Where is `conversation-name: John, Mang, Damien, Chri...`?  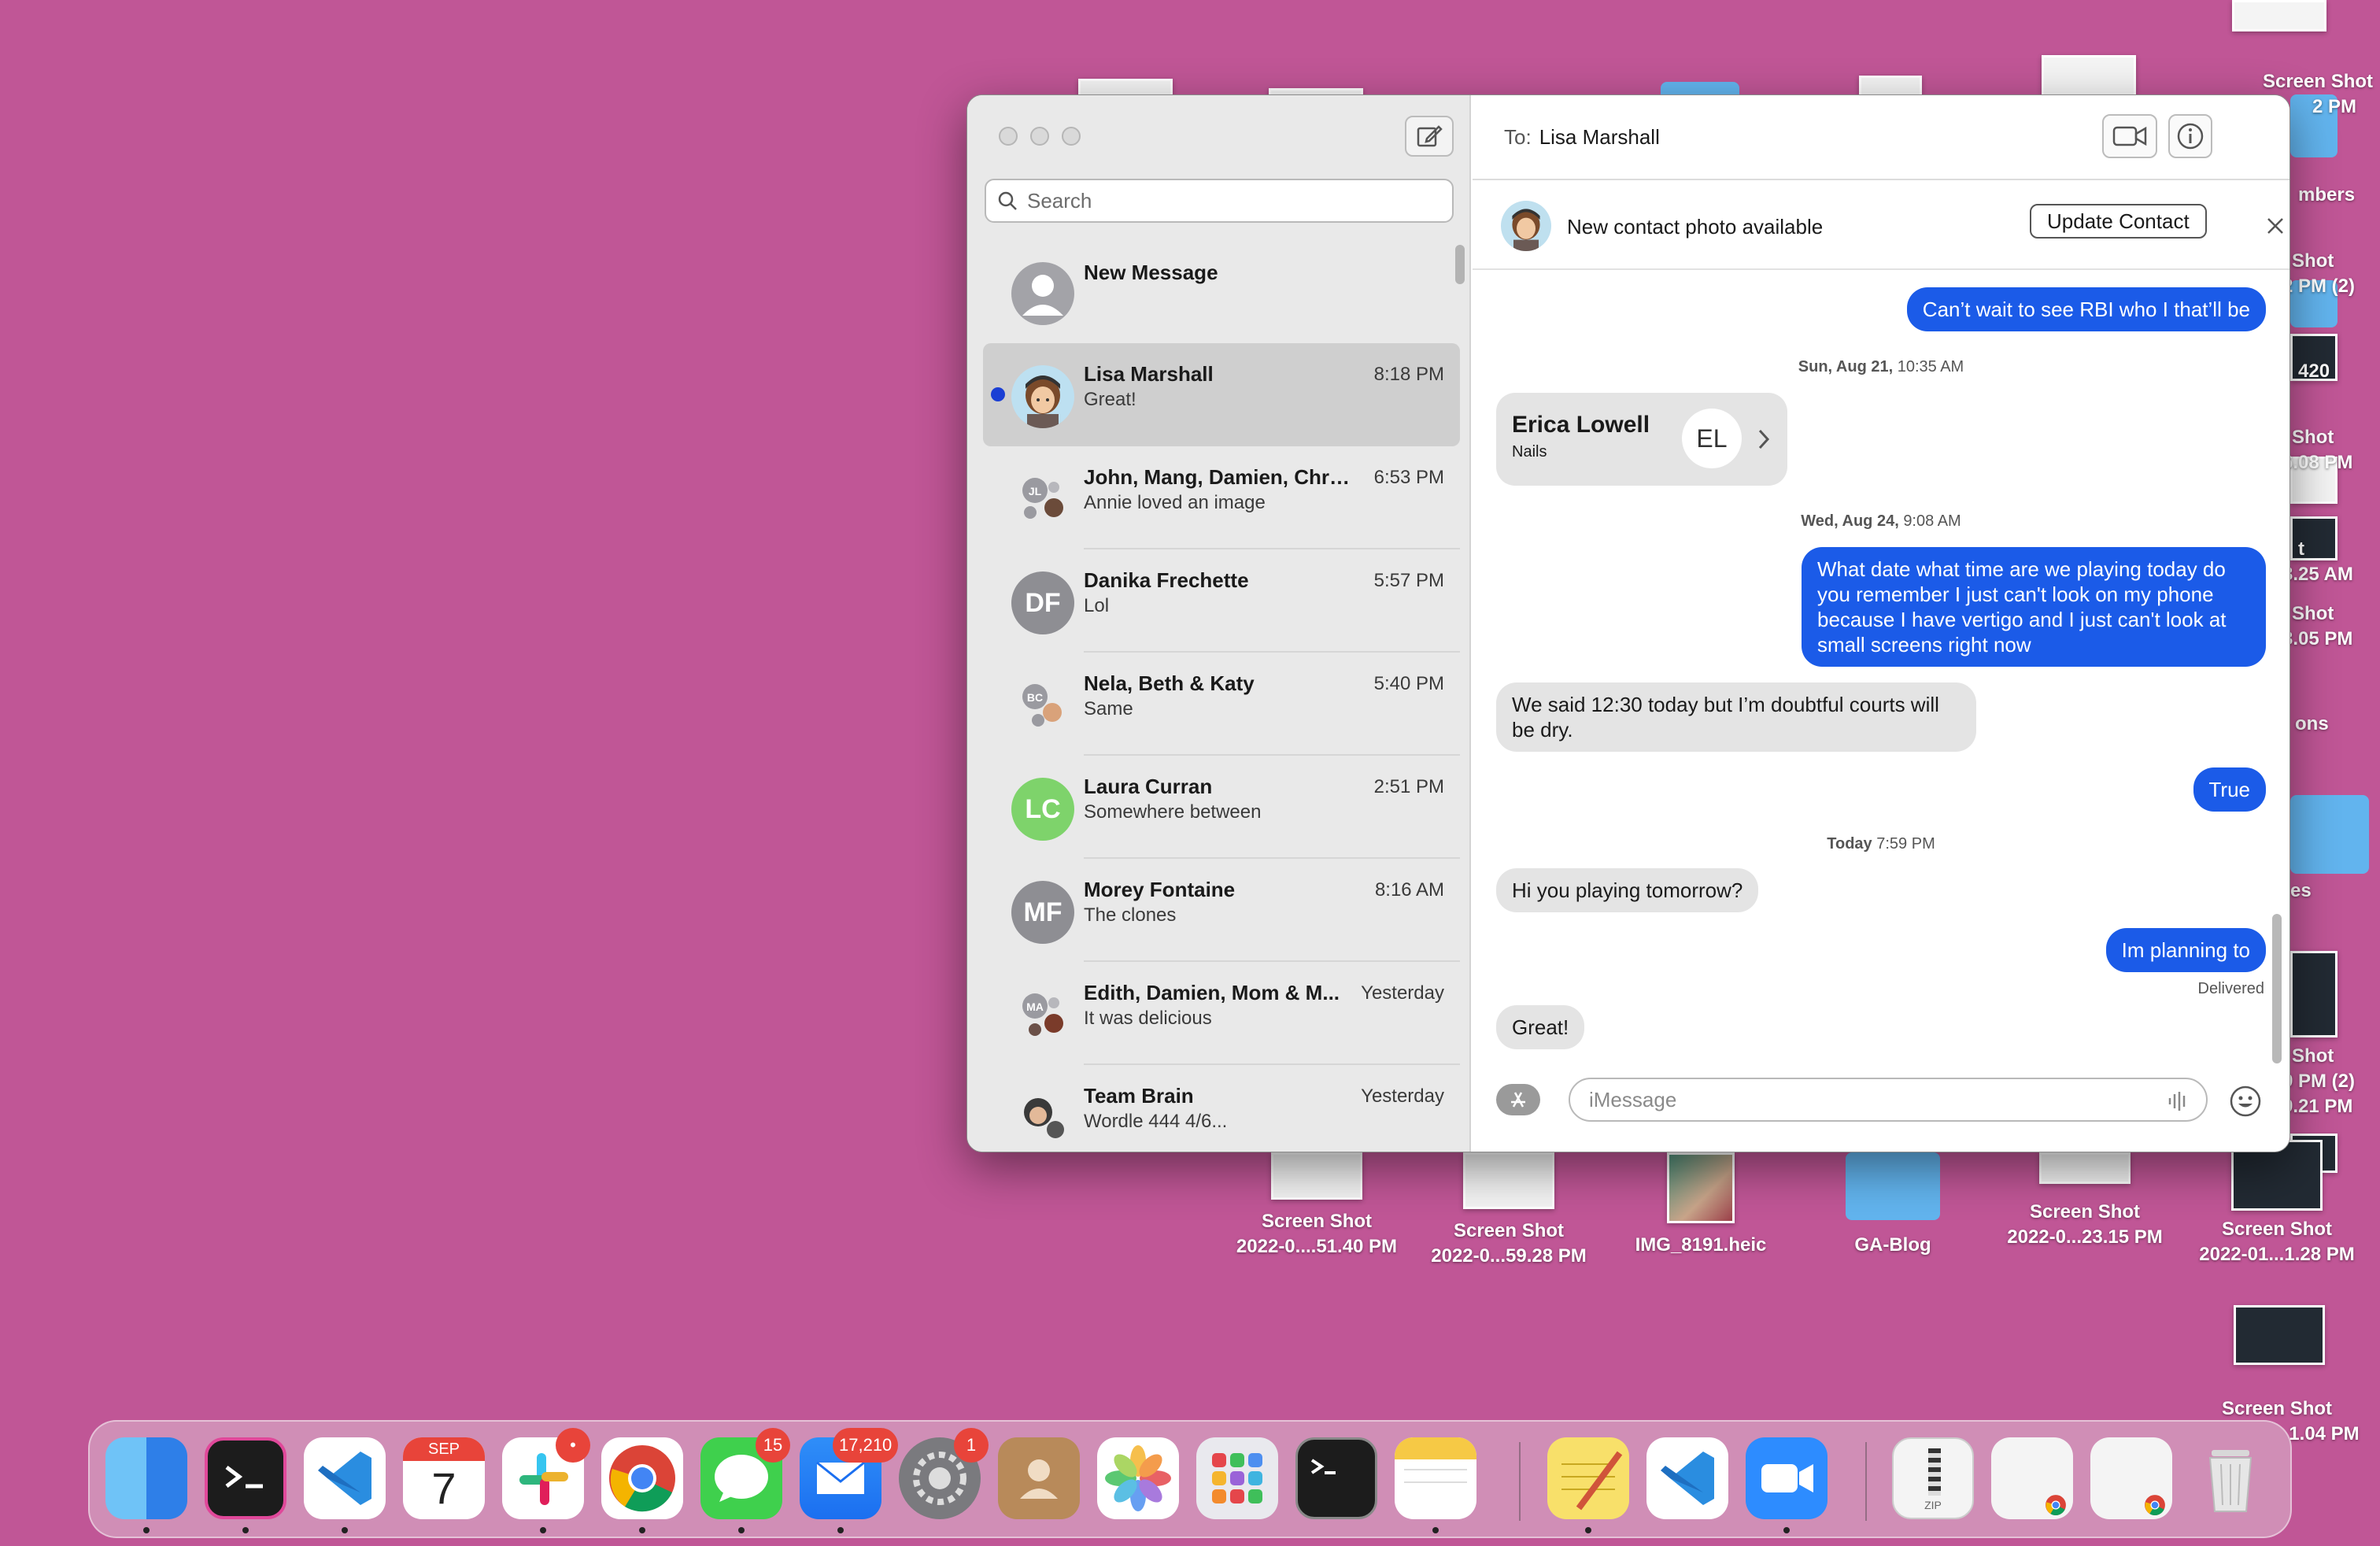
conversation-name: John, Mang, Damien, Chri... is located at coordinates (1217, 477).